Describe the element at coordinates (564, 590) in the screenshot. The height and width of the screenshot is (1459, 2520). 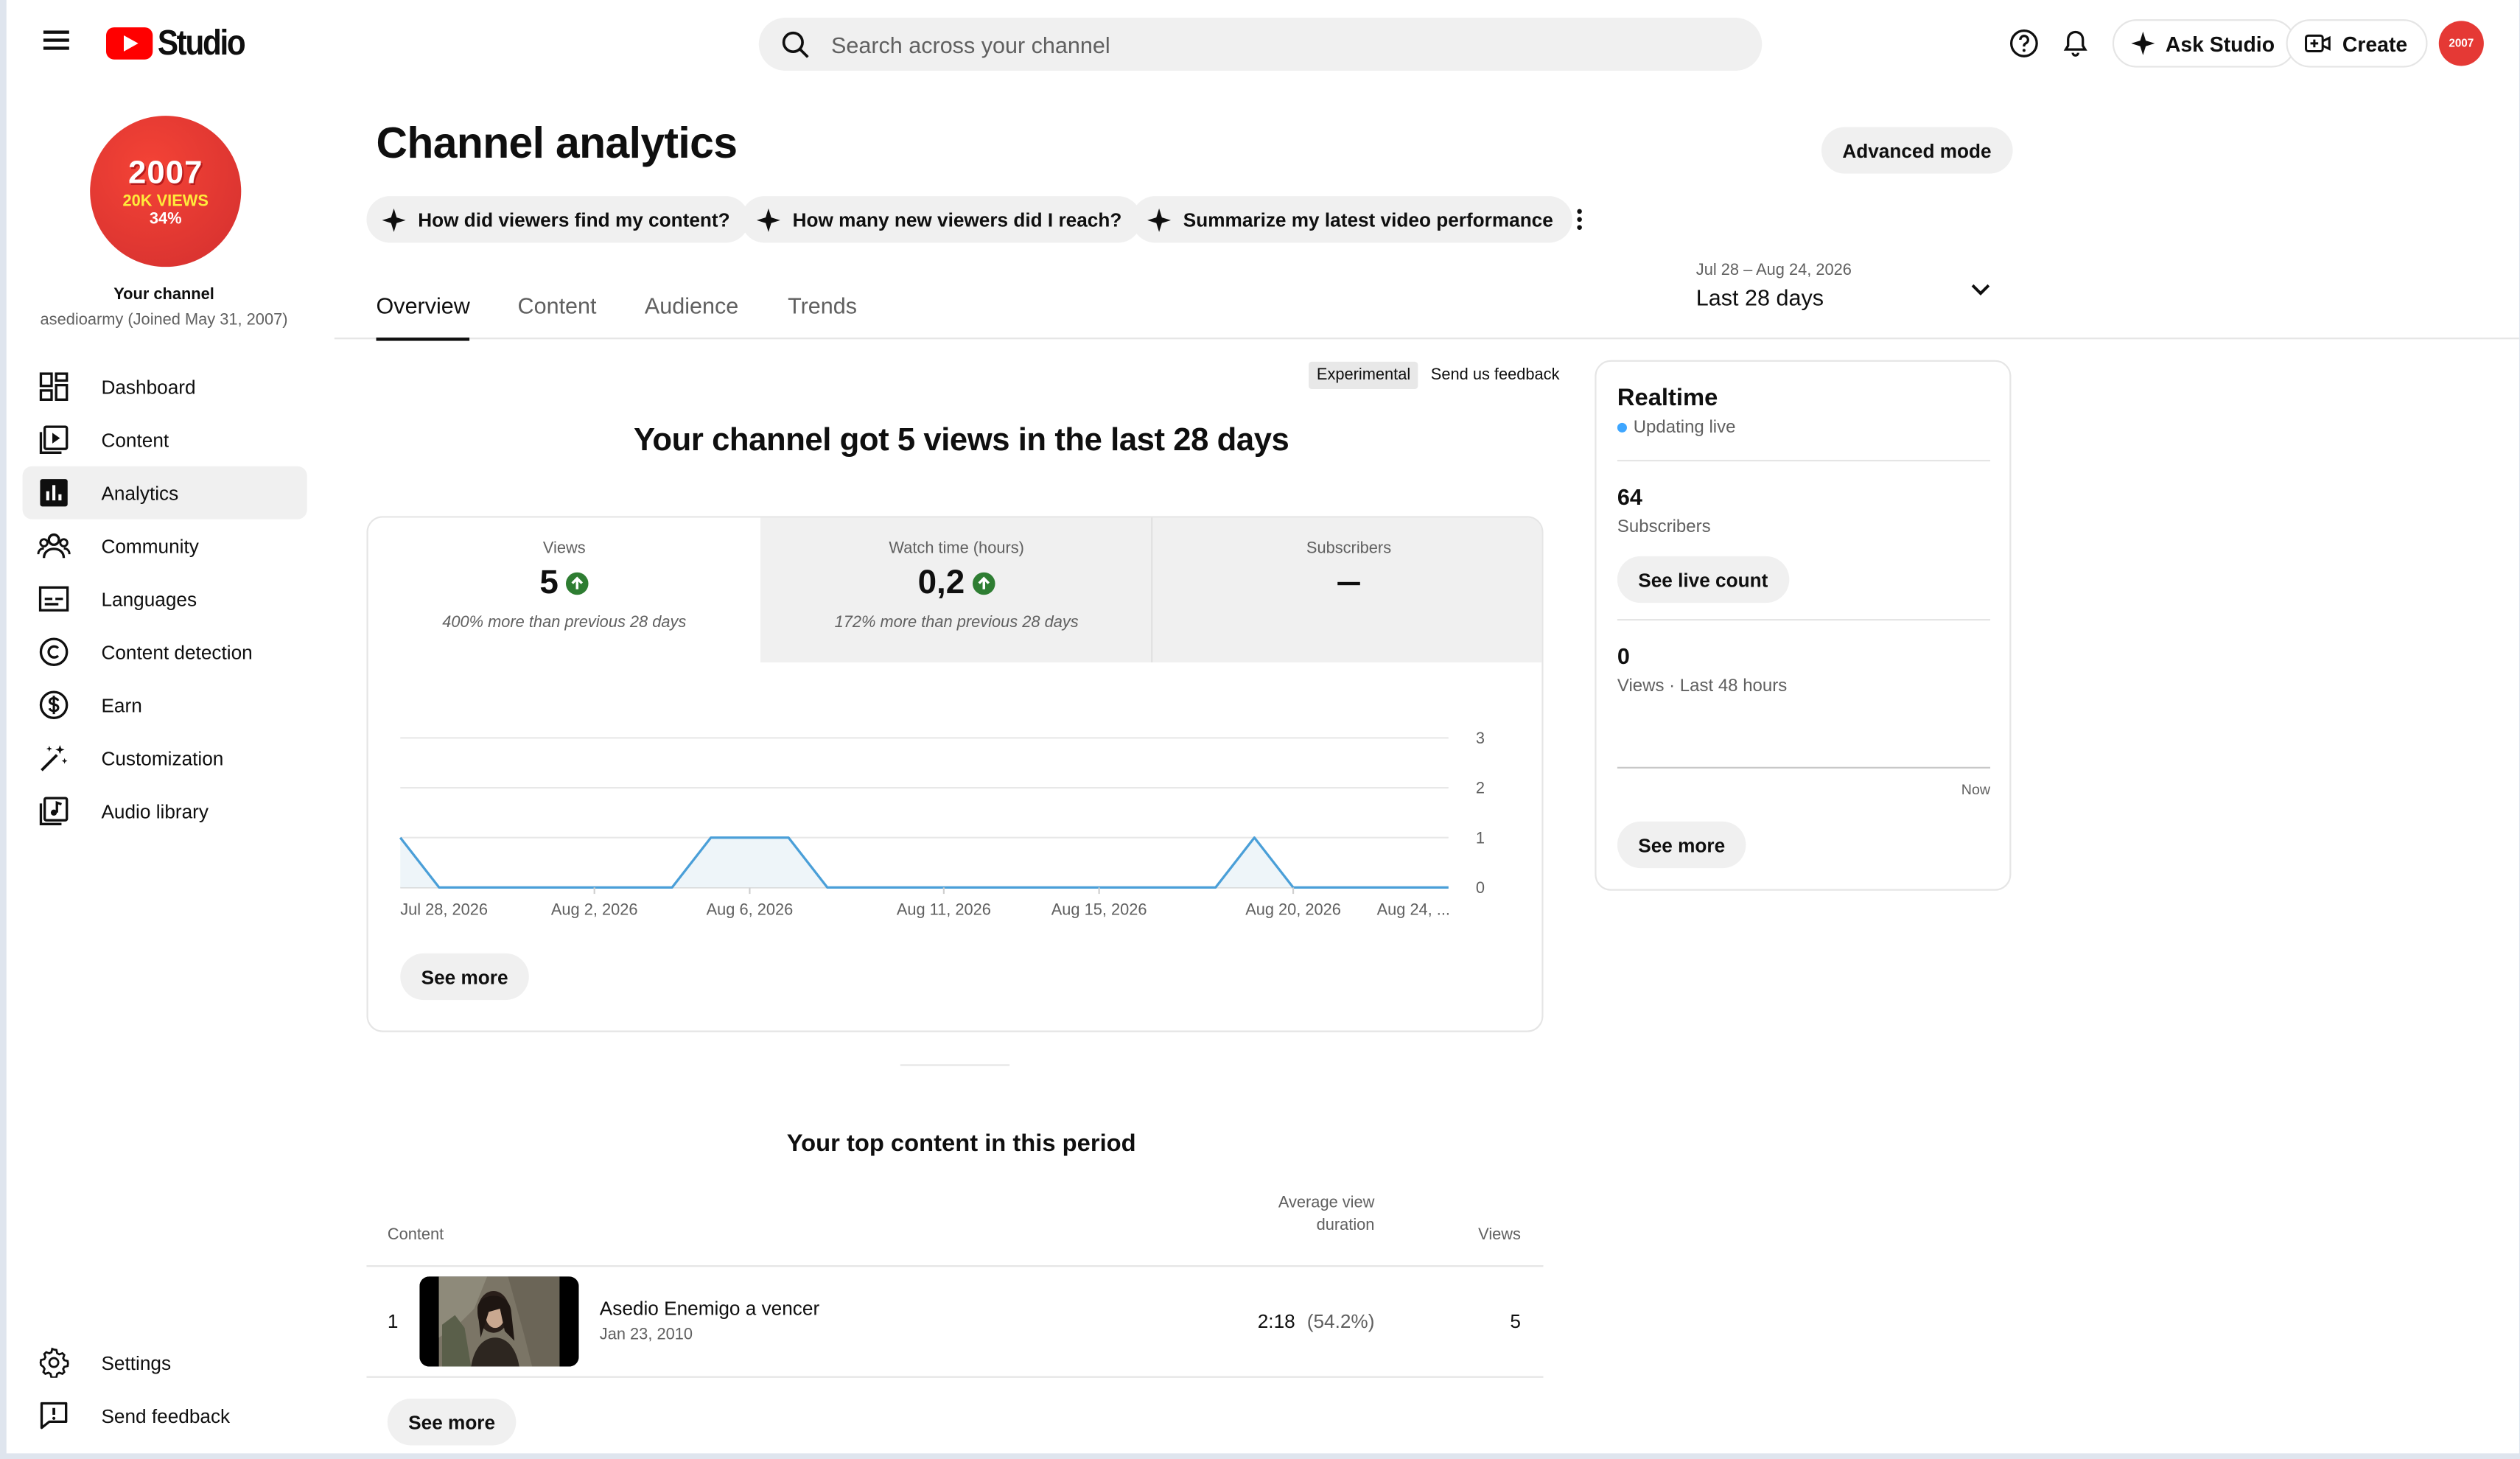
I see `metric-views: Views 5 400% more than previous 28 days` at that location.